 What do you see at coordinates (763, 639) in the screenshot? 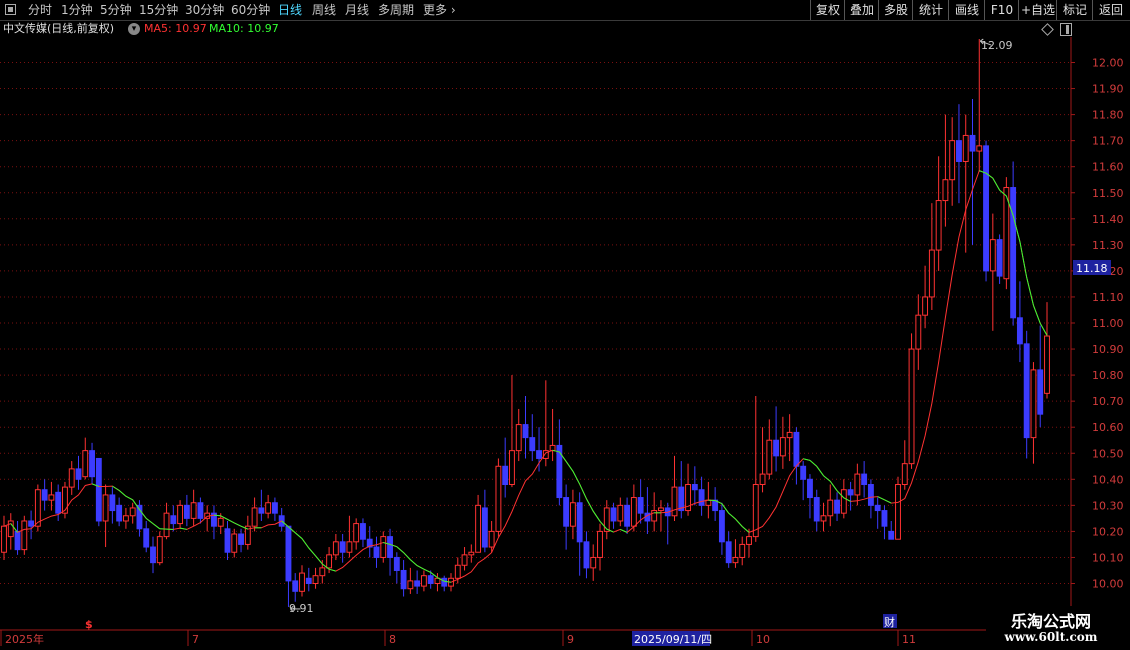
I see `time-tick-label: 10` at bounding box center [763, 639].